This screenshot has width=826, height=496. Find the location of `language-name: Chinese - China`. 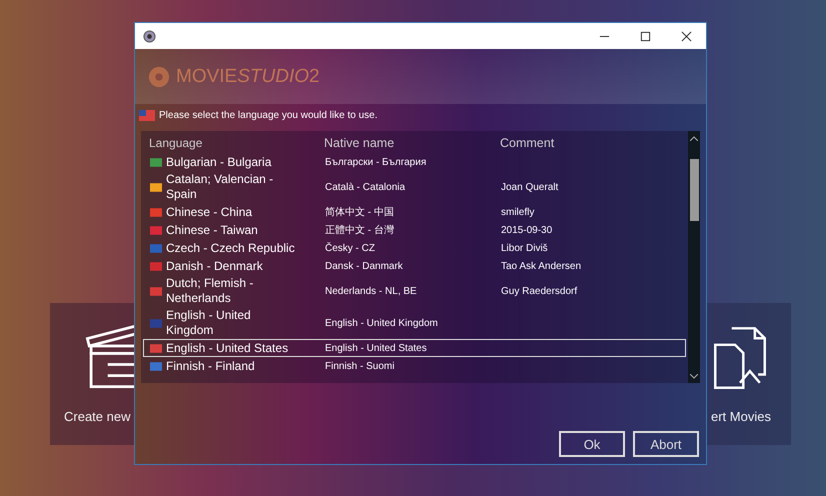

language-name: Chinese - China is located at coordinates (209, 212).